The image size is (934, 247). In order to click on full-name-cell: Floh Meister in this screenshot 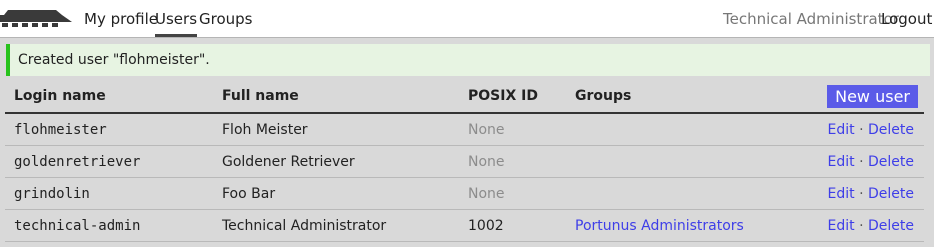, I will do `click(336, 129)`.